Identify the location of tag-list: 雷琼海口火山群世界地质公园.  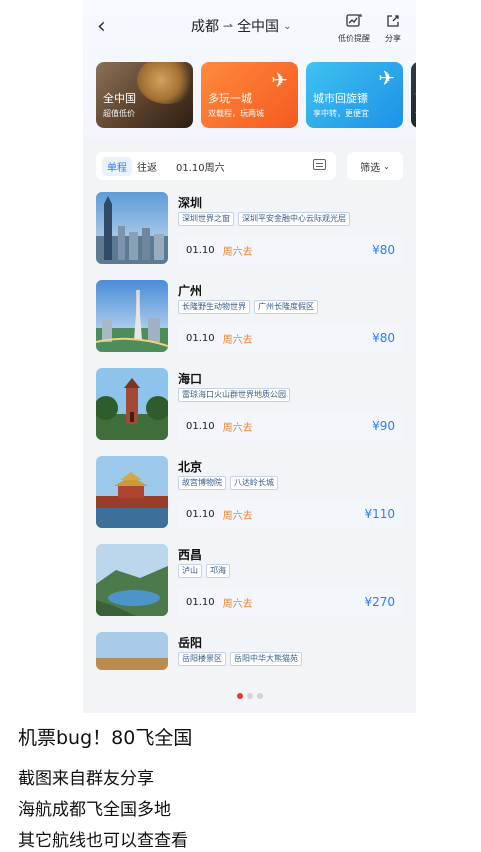
(234, 395).